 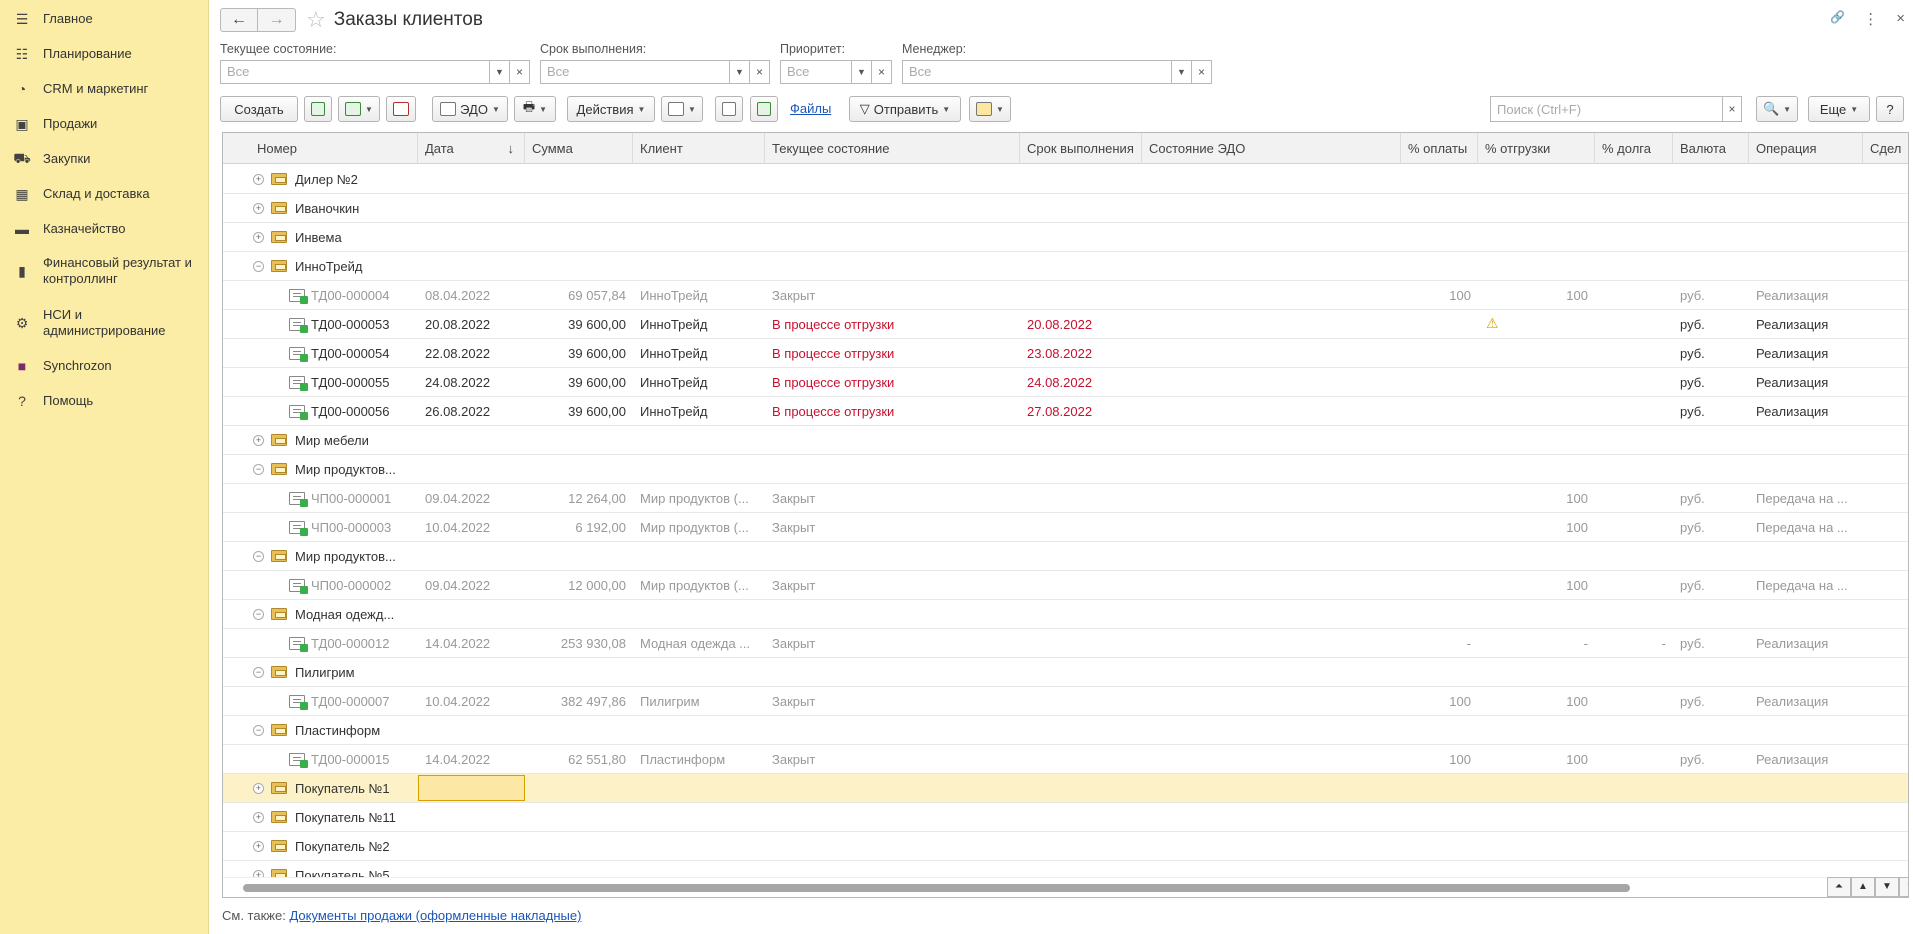 I want to click on search-button: 🔍 ▼, so click(x=1777, y=109).